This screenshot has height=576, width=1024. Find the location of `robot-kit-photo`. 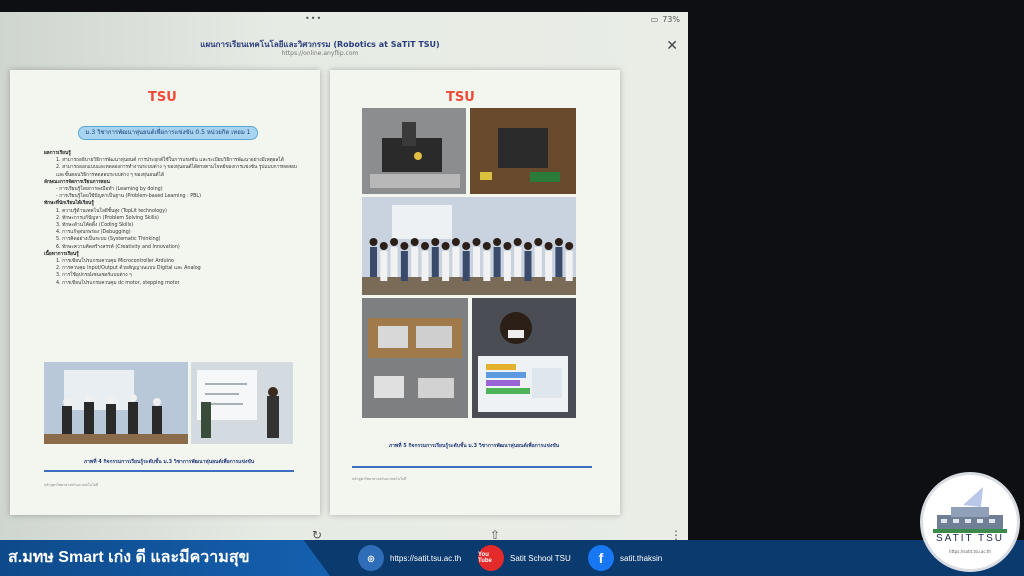

robot-kit-photo is located at coordinates (415, 358).